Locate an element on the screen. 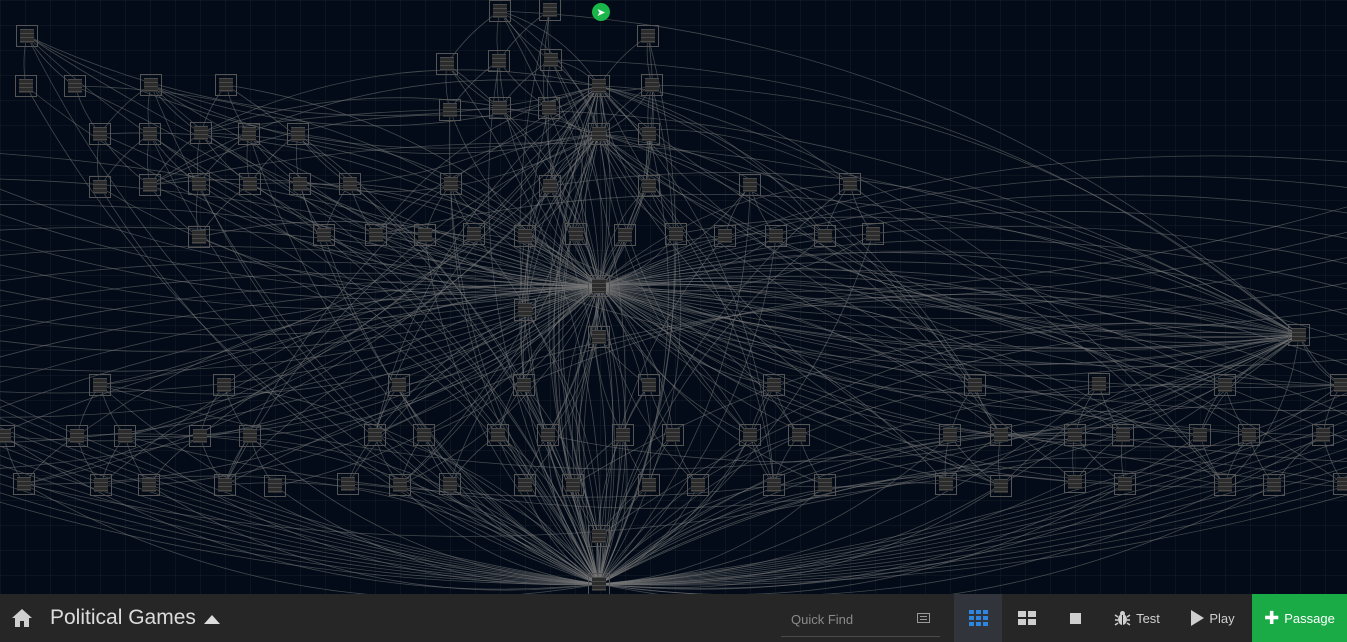  play-button: Play is located at coordinates (1213, 618).